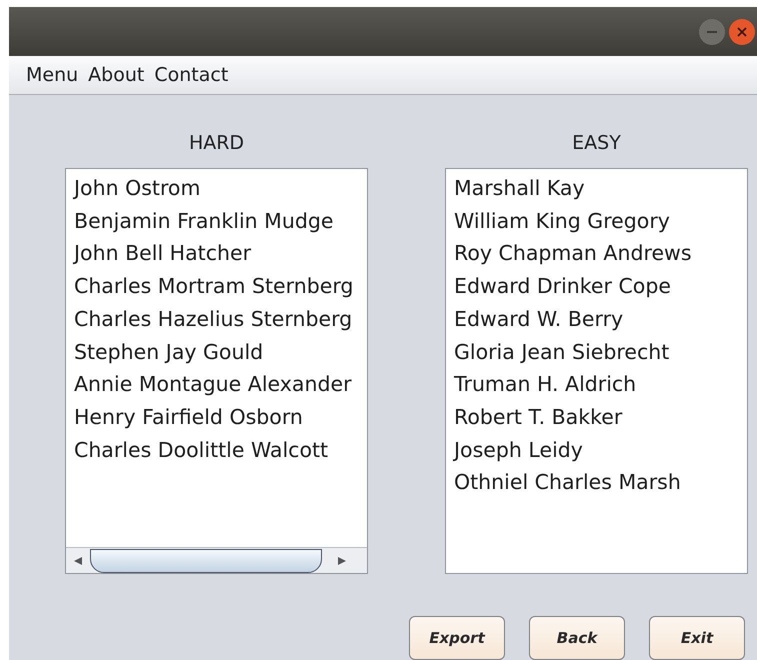 The image size is (757, 660). I want to click on close-icon, so click(742, 31).